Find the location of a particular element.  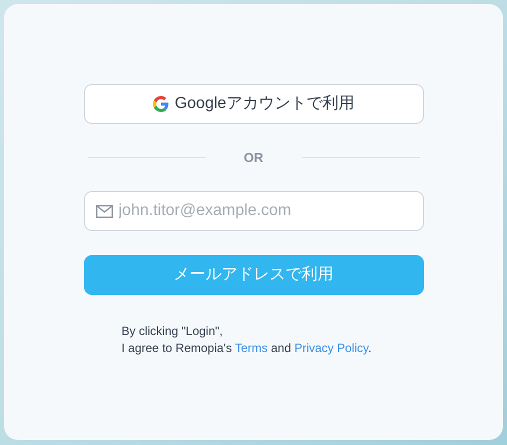

consent-text: By clicking "Login", I agree to Remopia's Terms and Privacy Policy. is located at coordinates (247, 339).